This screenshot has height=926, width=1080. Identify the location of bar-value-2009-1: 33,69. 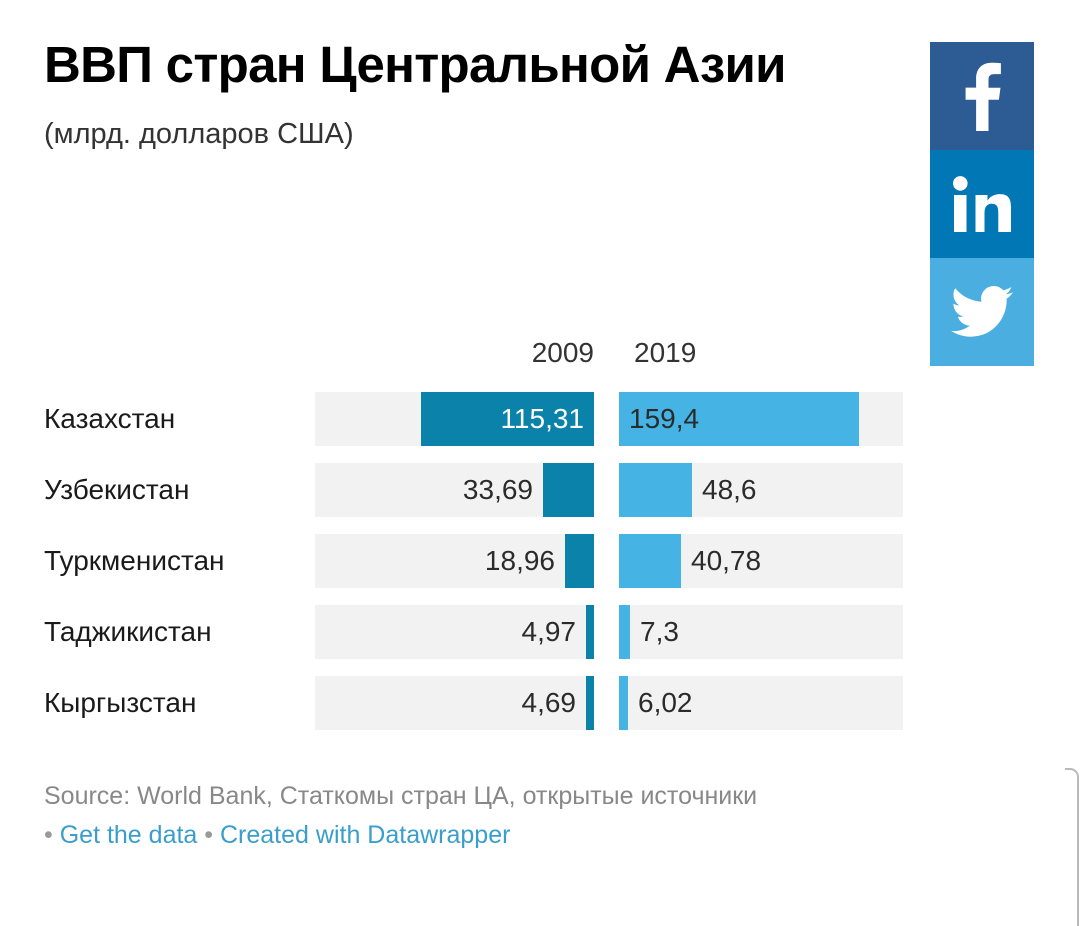
(497, 489).